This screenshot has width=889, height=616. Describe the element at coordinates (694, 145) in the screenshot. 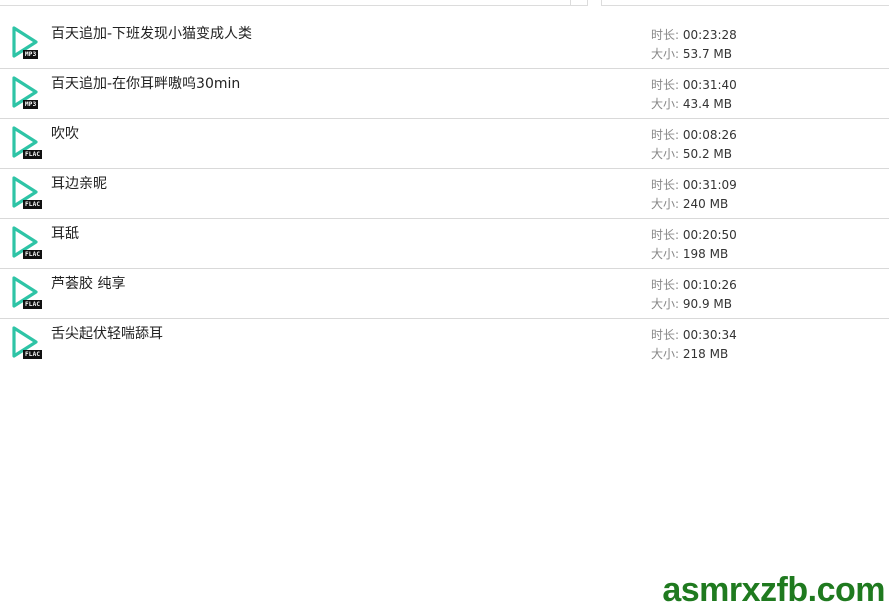

I see `file-meta: 时长: 00:08:26 大小: 50.2 MB` at that location.